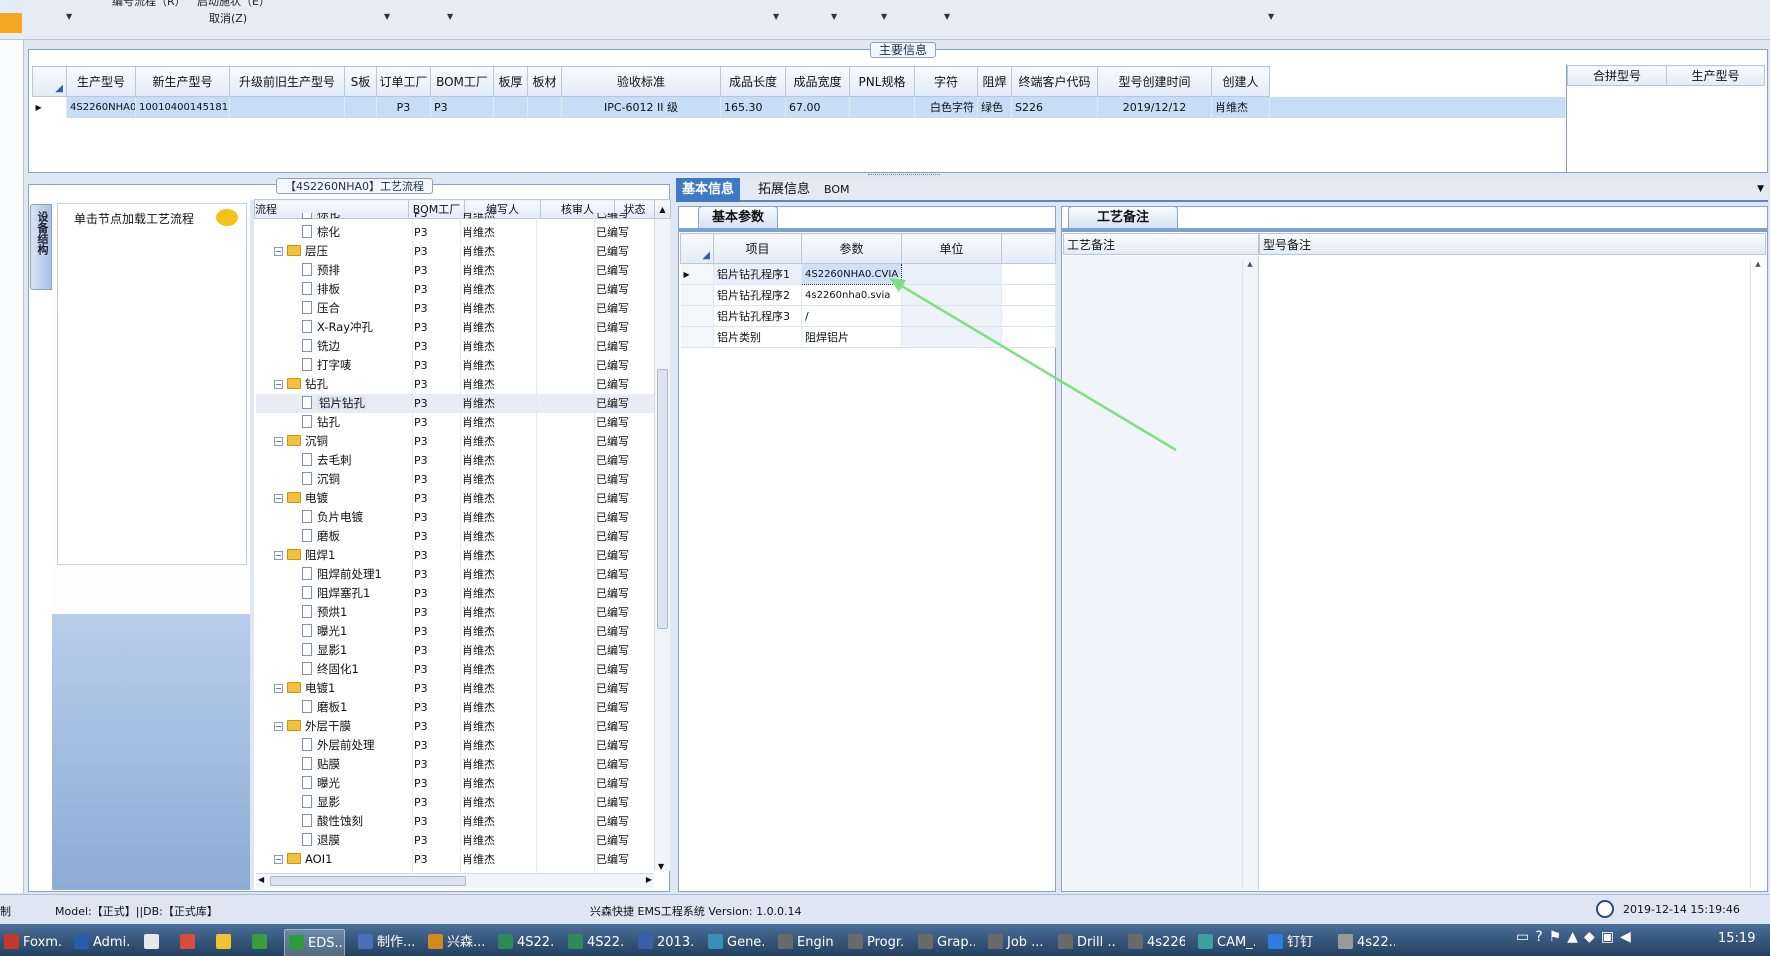  Describe the element at coordinates (753, 81) in the screenshot. I see `col-header: 成品长度` at that location.